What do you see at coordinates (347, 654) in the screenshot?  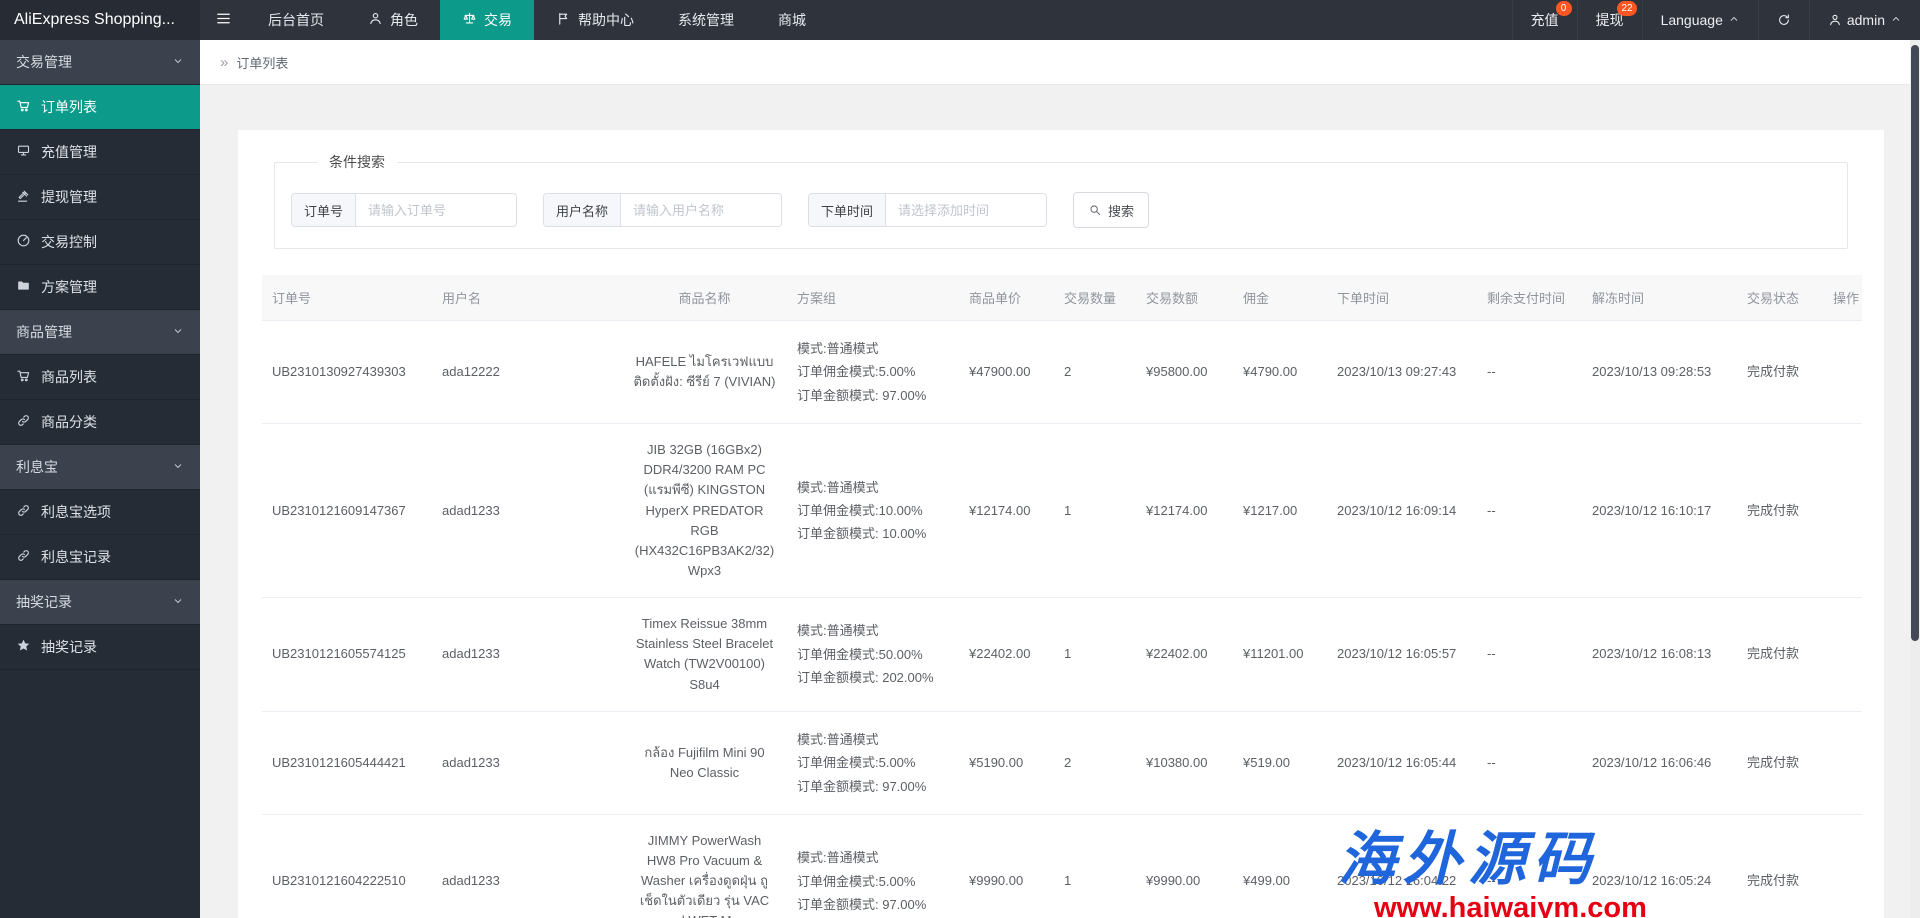 I see `cell-order_no: UB2310121605574125` at bounding box center [347, 654].